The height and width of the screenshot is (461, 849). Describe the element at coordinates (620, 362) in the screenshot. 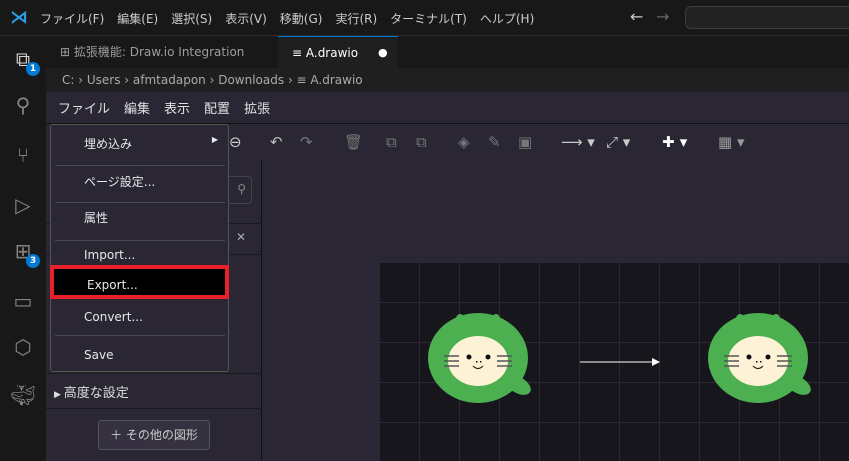

I see `connector-arrow` at that location.